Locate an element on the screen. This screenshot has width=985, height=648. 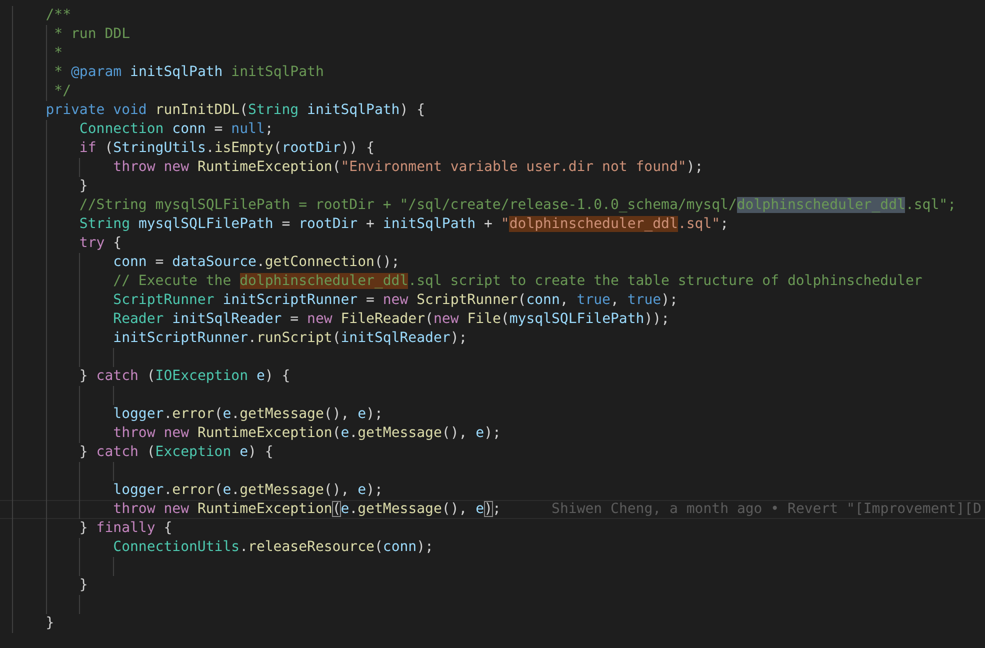
code-line: * @param initSqlPath initSqlPath is located at coordinates (188, 72).